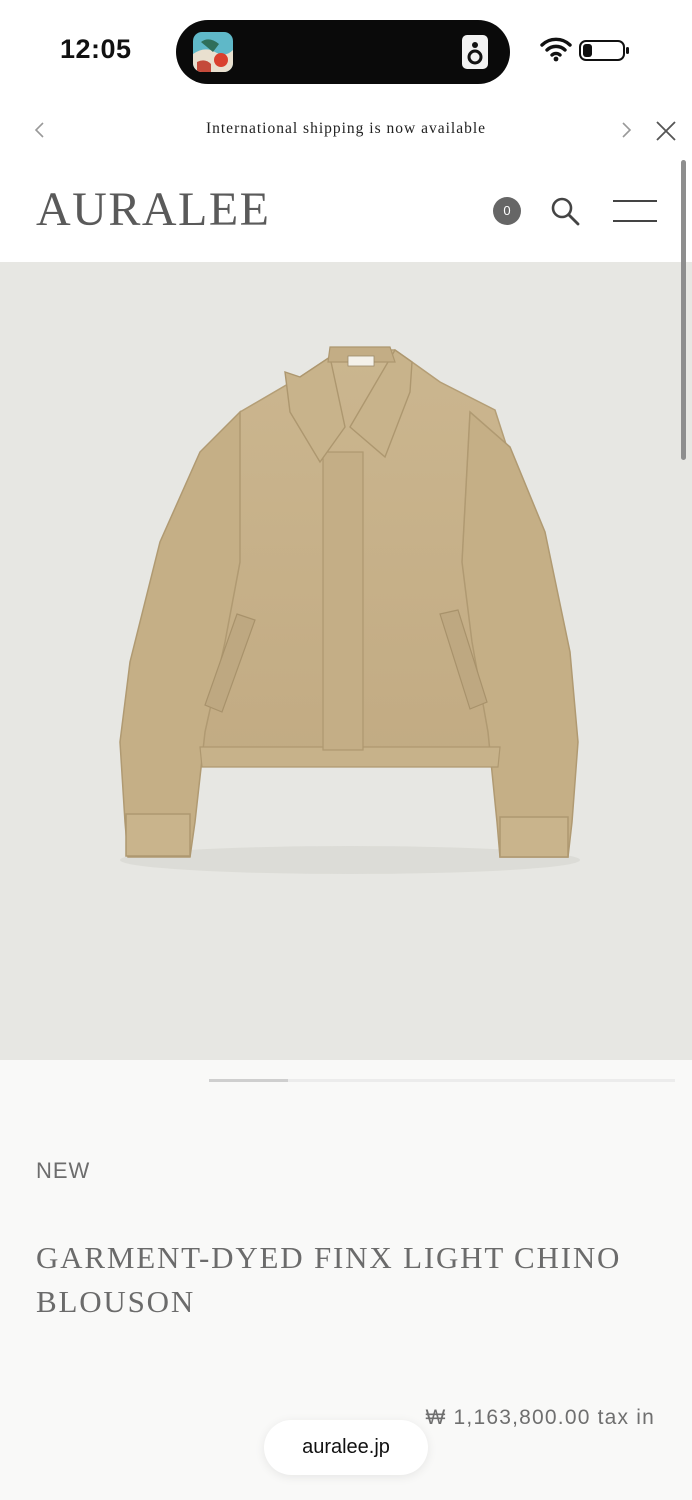 The height and width of the screenshot is (1500, 692). What do you see at coordinates (329, 1279) in the screenshot?
I see `product-title: GARMENT-DYED FINX LIGHT CHINO BLOUSON` at bounding box center [329, 1279].